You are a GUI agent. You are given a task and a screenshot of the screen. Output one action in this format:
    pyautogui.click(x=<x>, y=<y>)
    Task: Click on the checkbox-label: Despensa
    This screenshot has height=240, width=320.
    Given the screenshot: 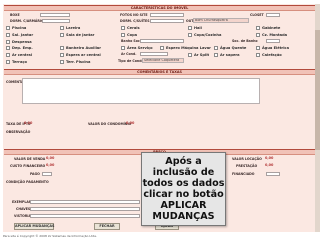 What is the action you would take?
    pyautogui.click(x=22, y=41)
    